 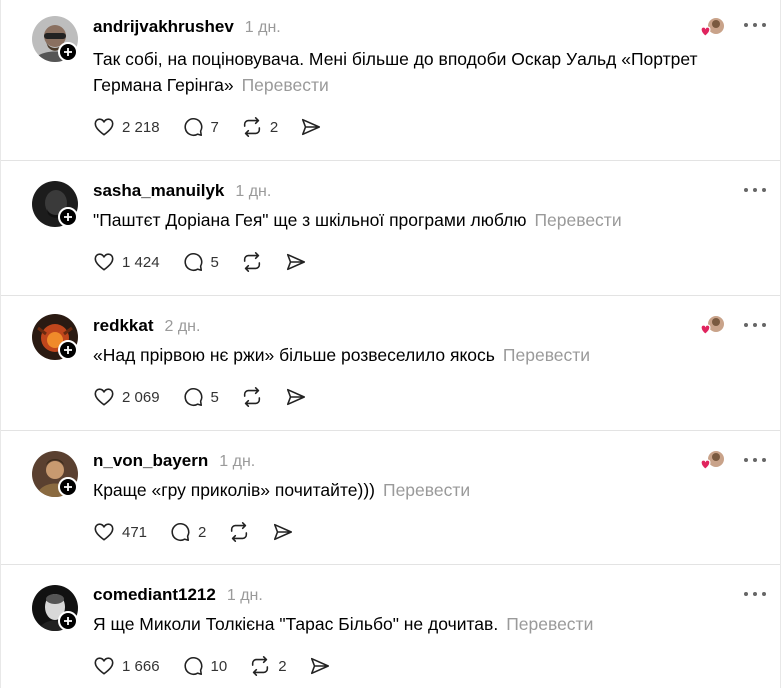 What do you see at coordinates (234, 490) in the screenshot?
I see `post-text-content: Краще «гру приколів» почитайте)))` at bounding box center [234, 490].